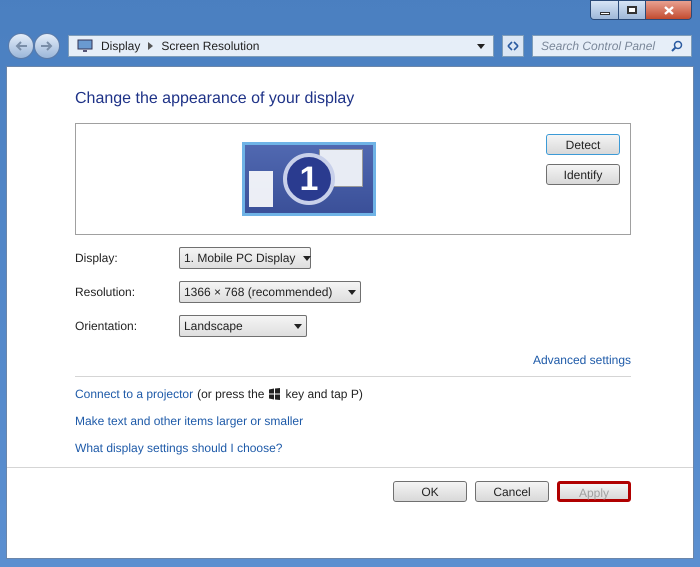 This screenshot has width=700, height=567. What do you see at coordinates (120, 46) in the screenshot?
I see `breadcrumb-item: Display` at bounding box center [120, 46].